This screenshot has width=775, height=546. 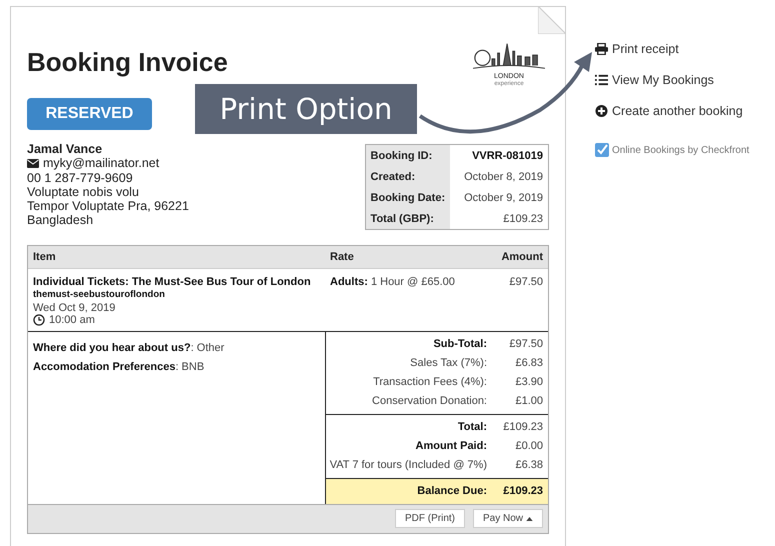 I want to click on total-value: £6.38, so click(x=528, y=465).